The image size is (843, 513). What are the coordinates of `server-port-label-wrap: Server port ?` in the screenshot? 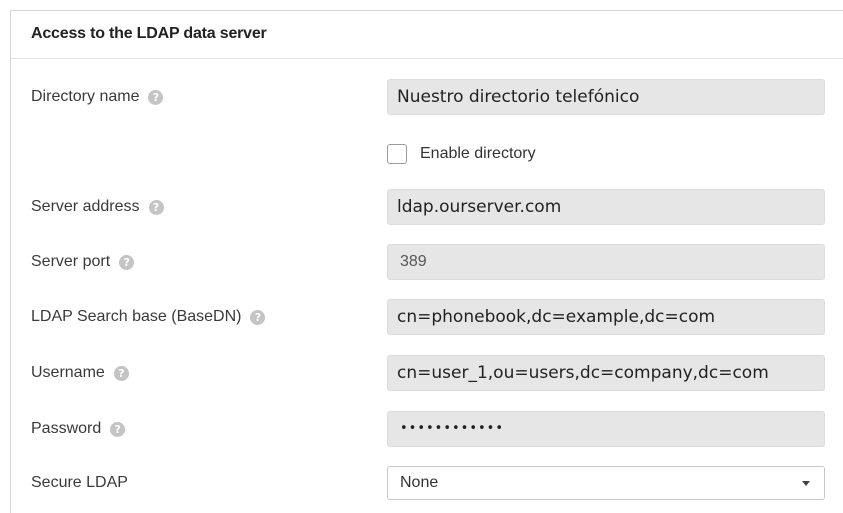 It's located at (83, 262).